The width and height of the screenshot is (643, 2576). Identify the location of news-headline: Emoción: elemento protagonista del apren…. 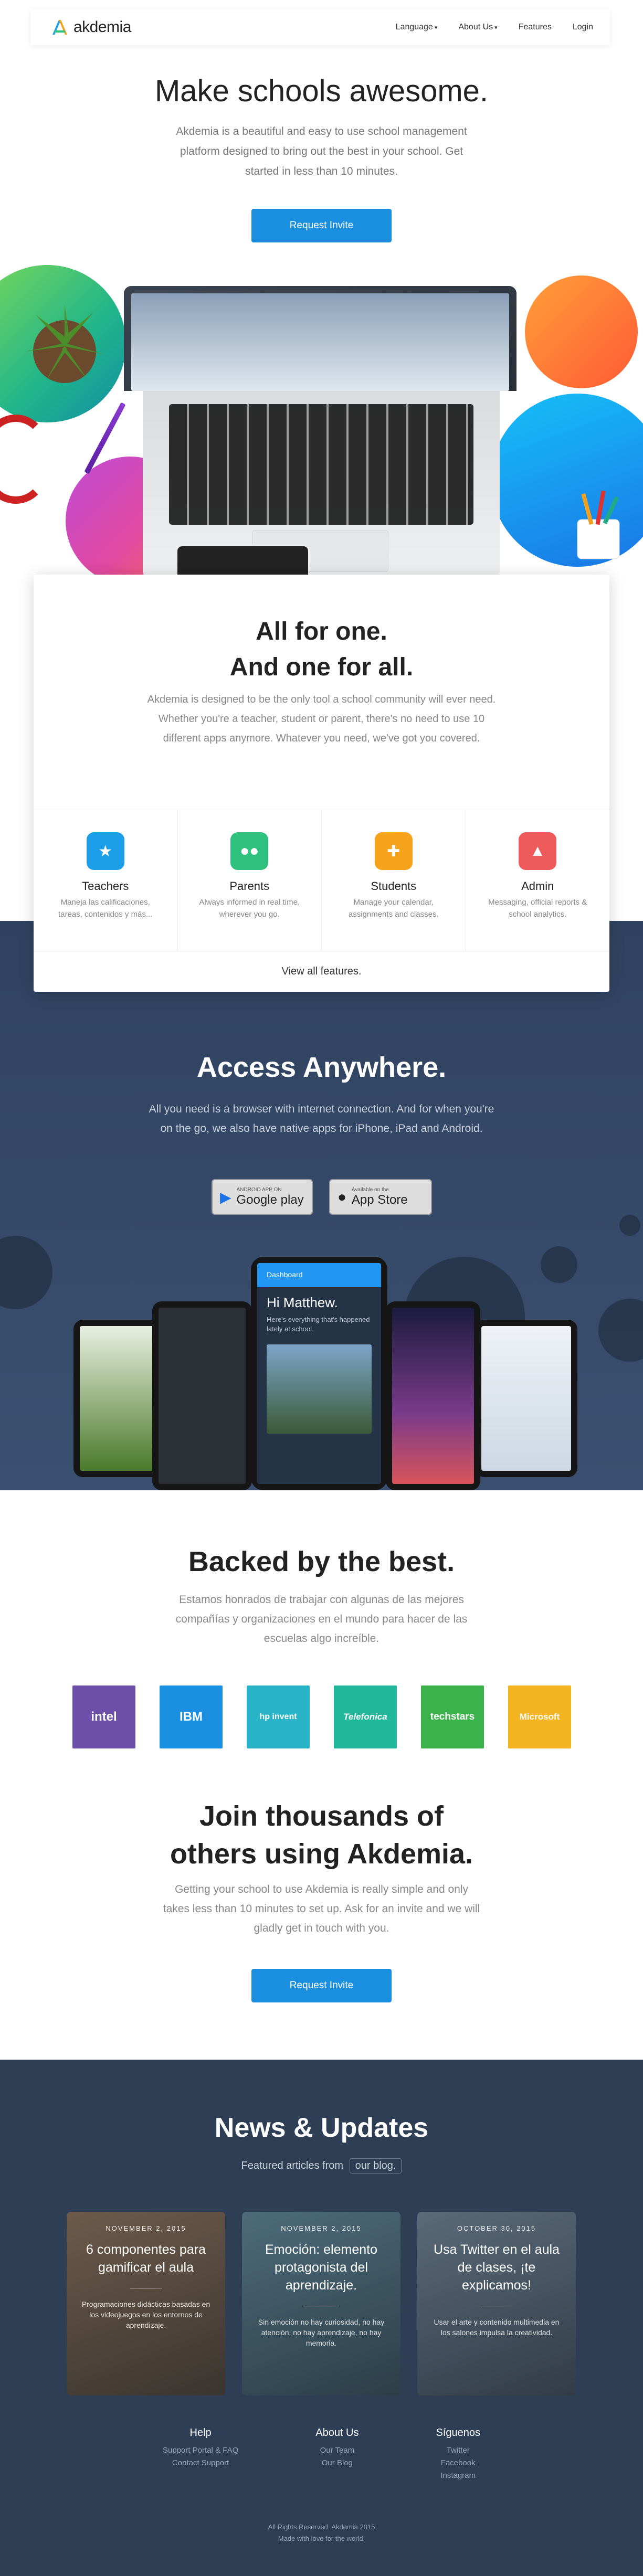
(321, 2267).